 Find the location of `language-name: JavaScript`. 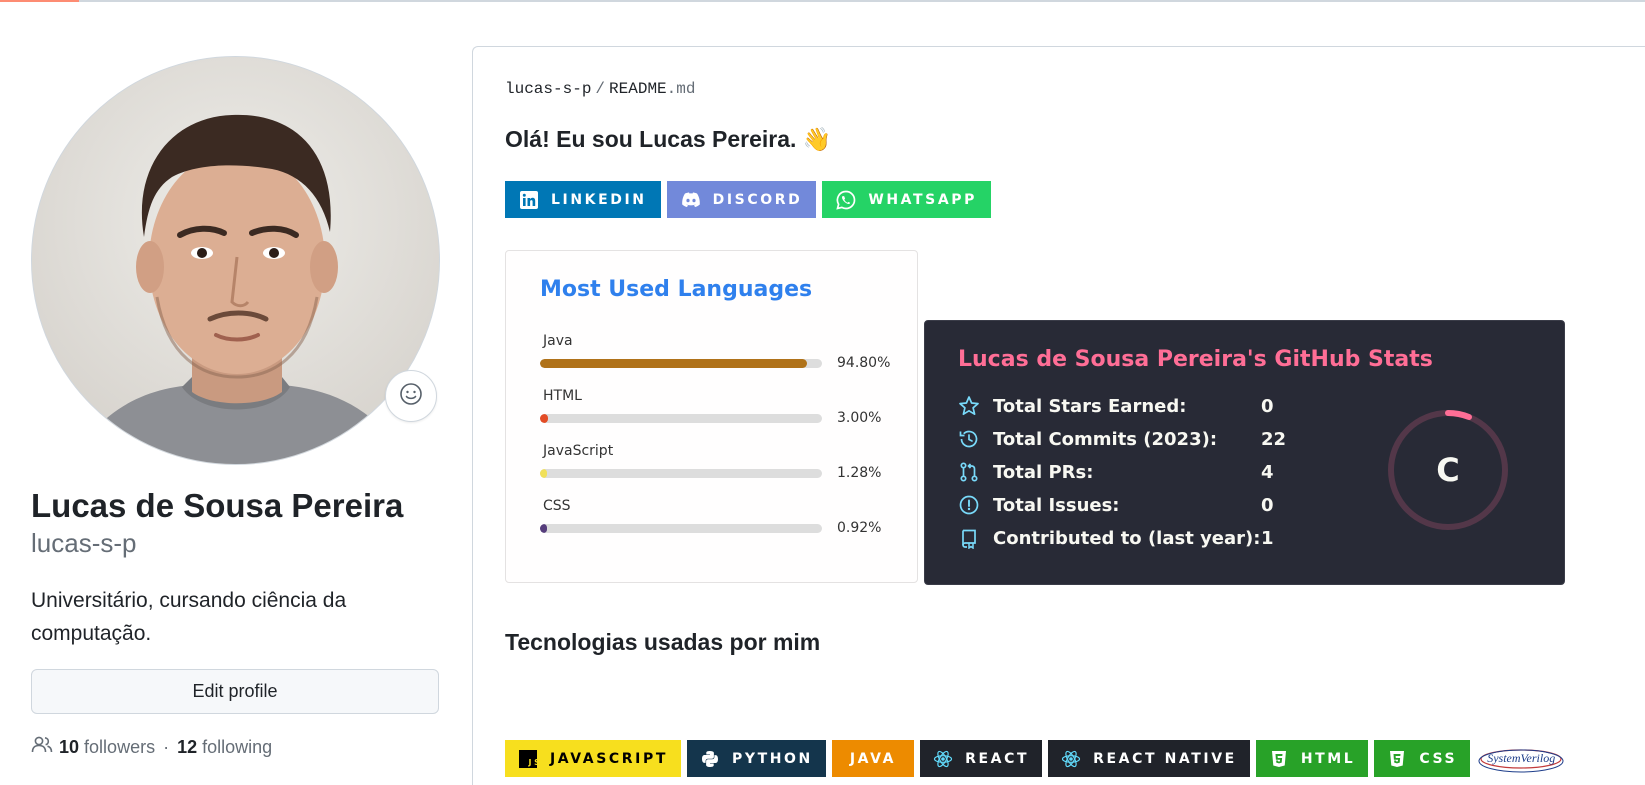

language-name: JavaScript is located at coordinates (578, 451).